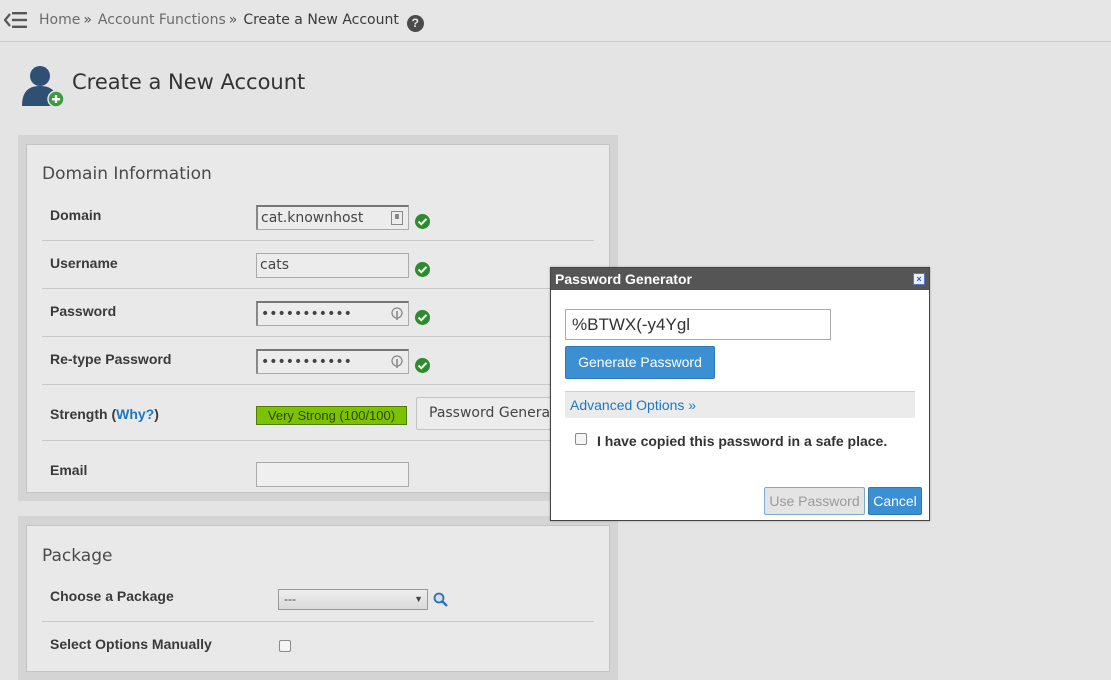 This screenshot has height=680, width=1111. I want to click on domain-label: Domain, so click(76, 215).